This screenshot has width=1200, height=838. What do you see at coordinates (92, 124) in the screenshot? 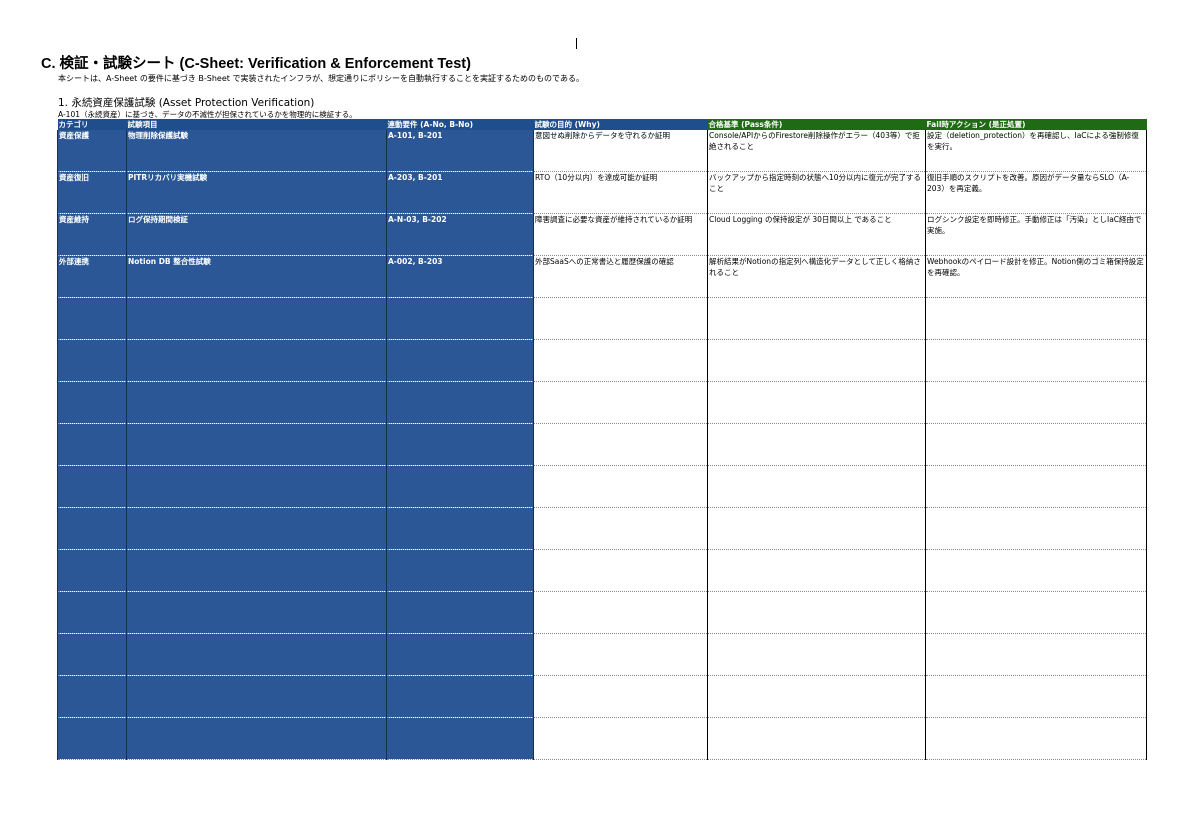
I see `header-category: カテゴリ` at bounding box center [92, 124].